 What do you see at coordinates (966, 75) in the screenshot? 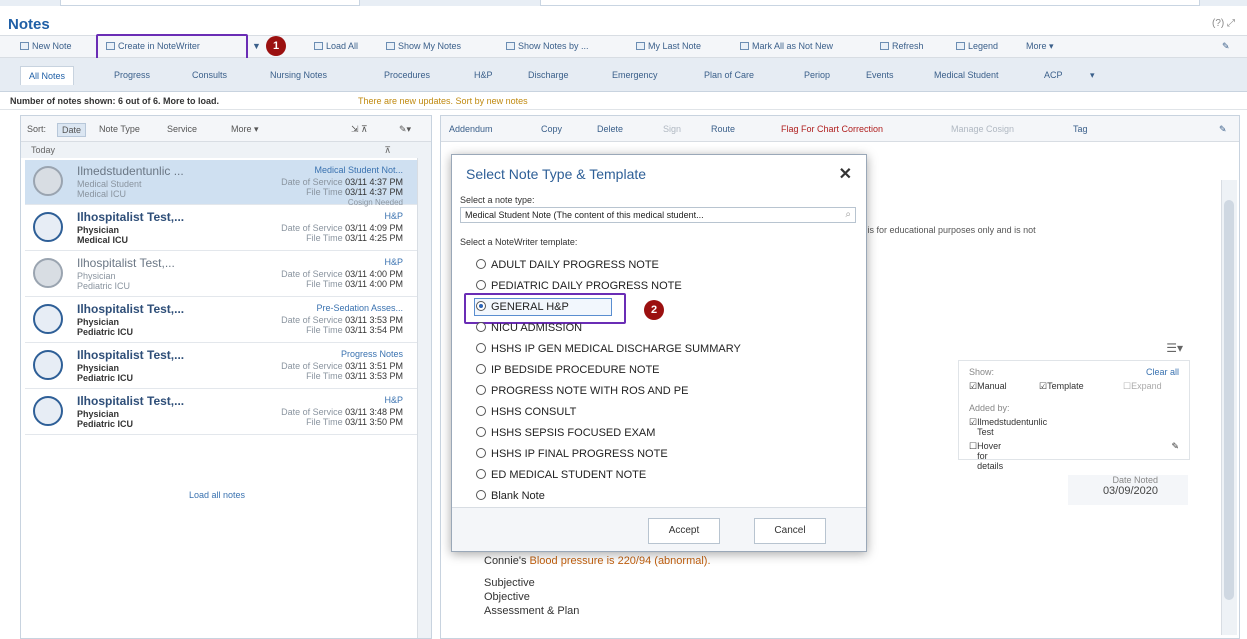
I see `tab-medical-student: Medical Student` at bounding box center [966, 75].